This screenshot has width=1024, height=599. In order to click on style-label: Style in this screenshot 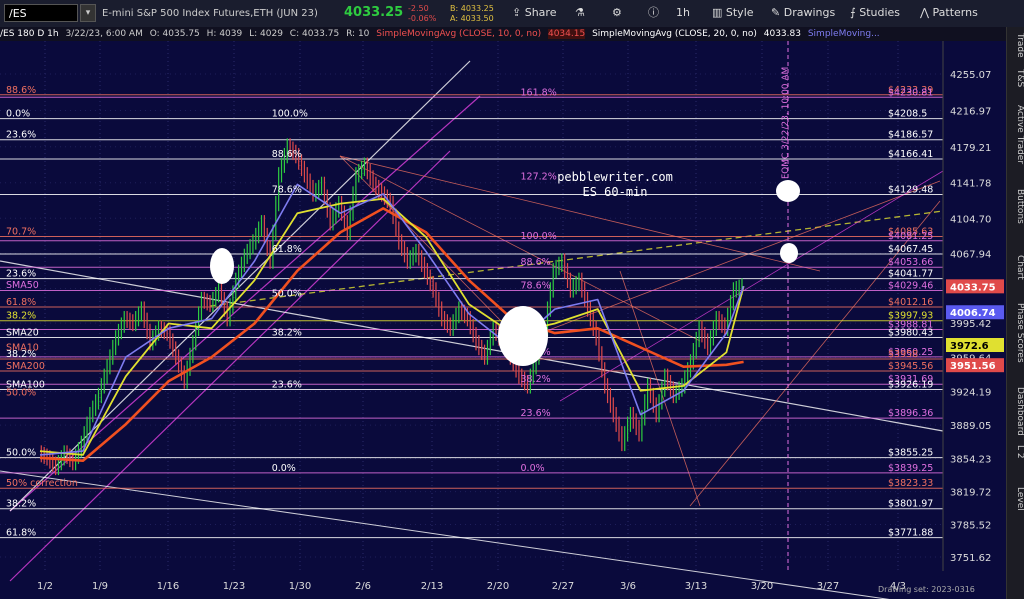, I will do `click(739, 12)`.